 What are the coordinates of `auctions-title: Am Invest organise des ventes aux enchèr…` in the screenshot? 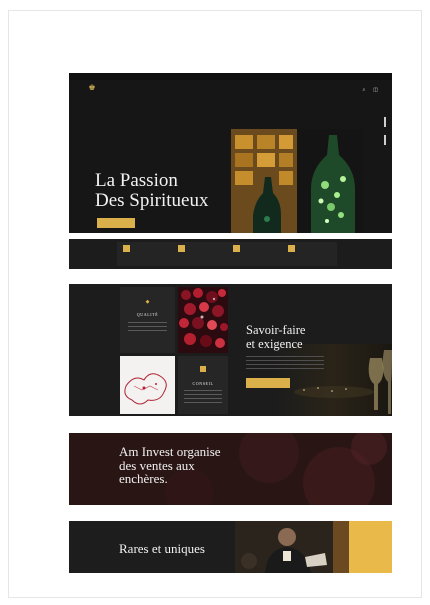 It's located at (170, 465).